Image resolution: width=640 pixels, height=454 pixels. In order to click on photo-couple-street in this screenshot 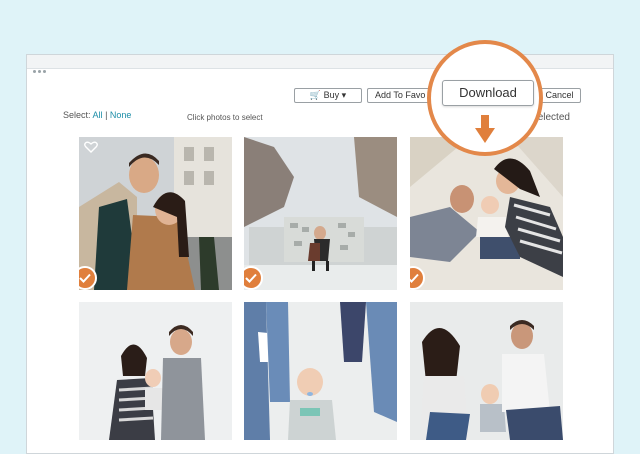, I will do `click(155, 213)`.